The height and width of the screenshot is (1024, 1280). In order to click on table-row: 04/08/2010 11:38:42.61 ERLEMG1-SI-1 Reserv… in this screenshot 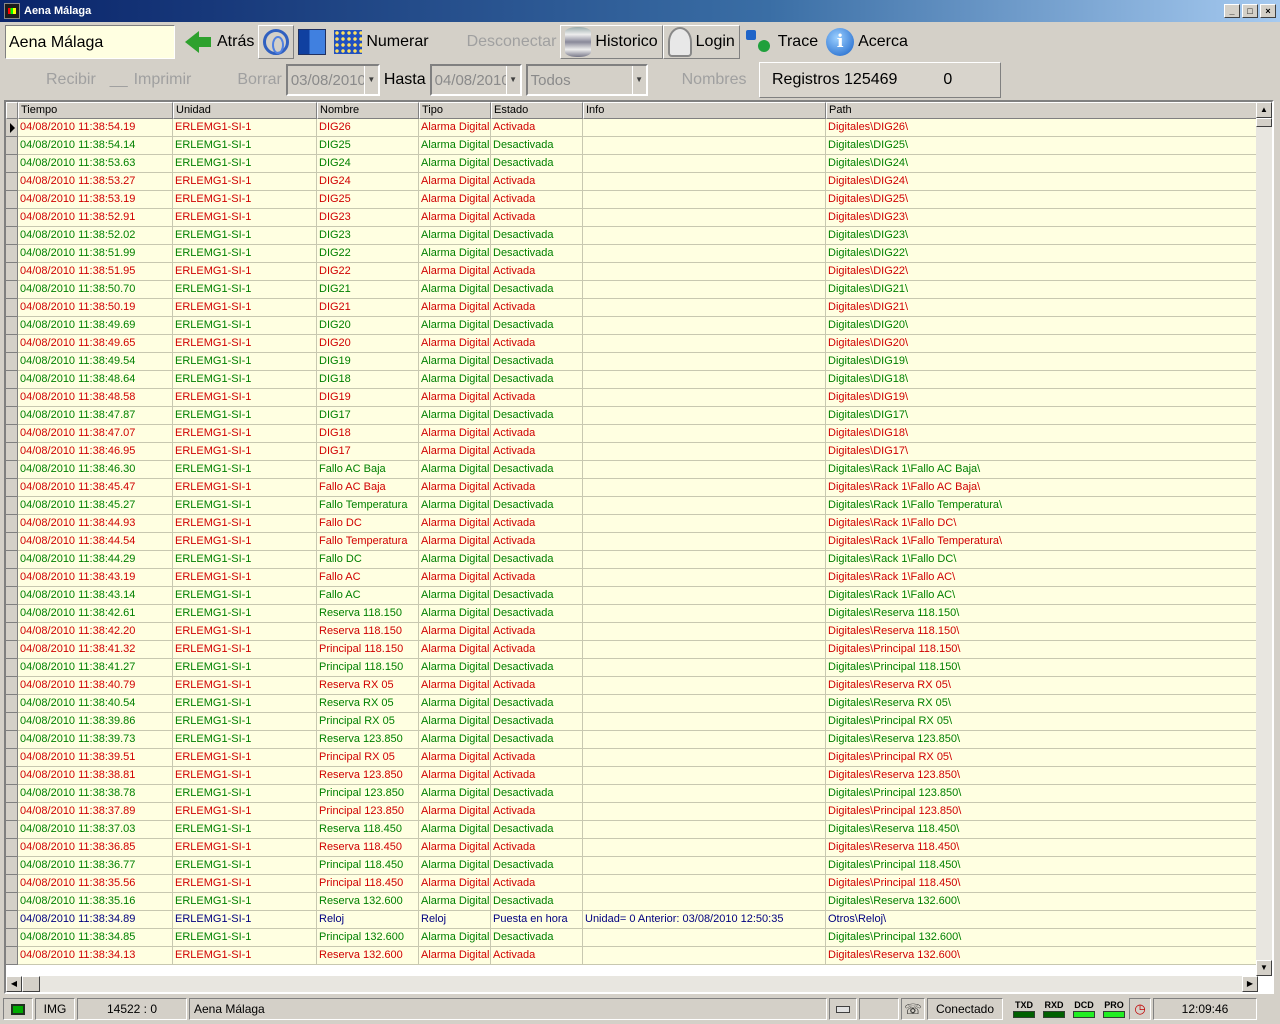, I will do `click(632, 614)`.